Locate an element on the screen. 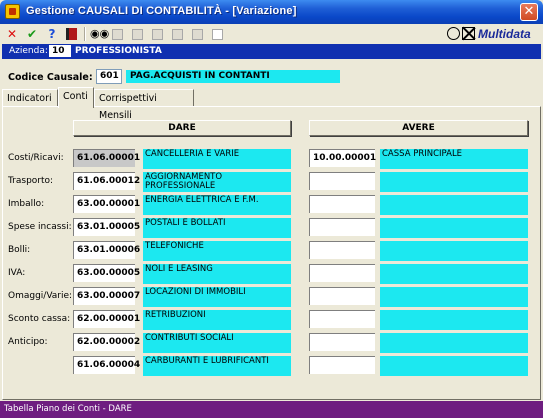  dare-description: POSTALI E BOLLATI is located at coordinates (217, 228).